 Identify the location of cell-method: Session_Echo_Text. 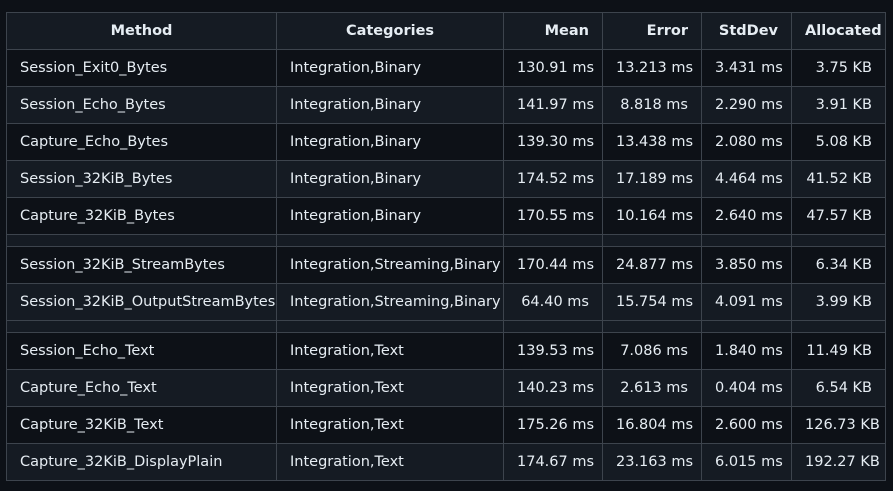
(141, 351).